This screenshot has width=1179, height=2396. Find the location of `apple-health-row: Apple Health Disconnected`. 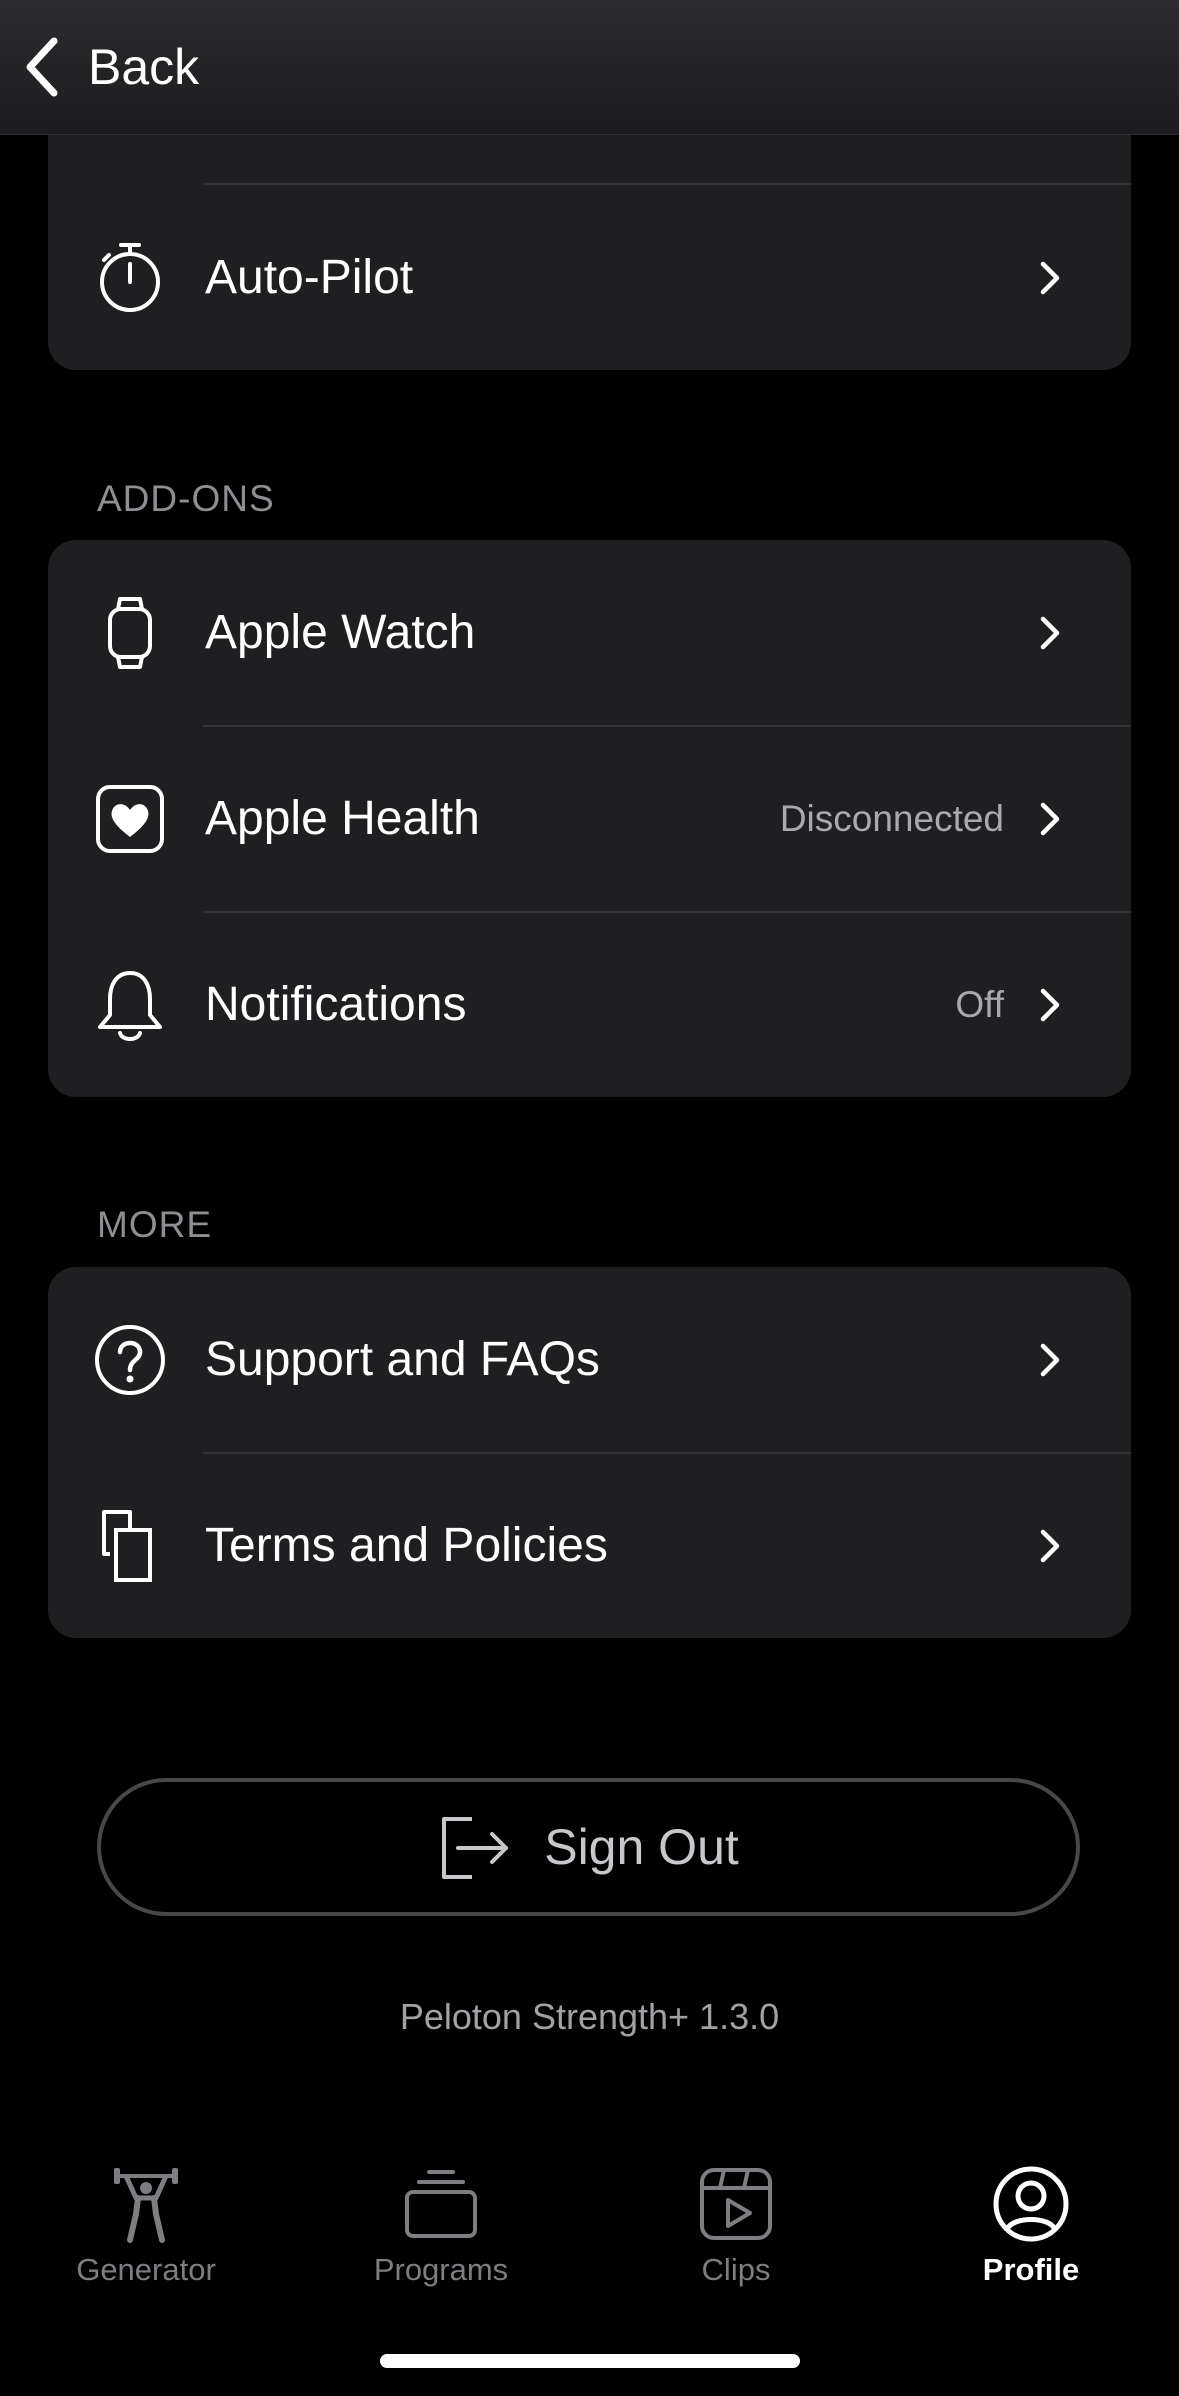

apple-health-row: Apple Health Disconnected is located at coordinates (589, 818).